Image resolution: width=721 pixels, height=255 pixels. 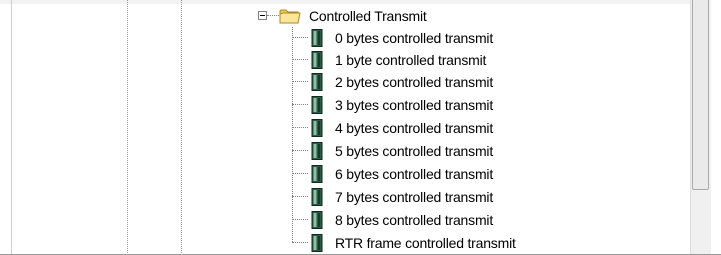 I want to click on tree-item-label: RTR frame controlled transmit, so click(x=425, y=243).